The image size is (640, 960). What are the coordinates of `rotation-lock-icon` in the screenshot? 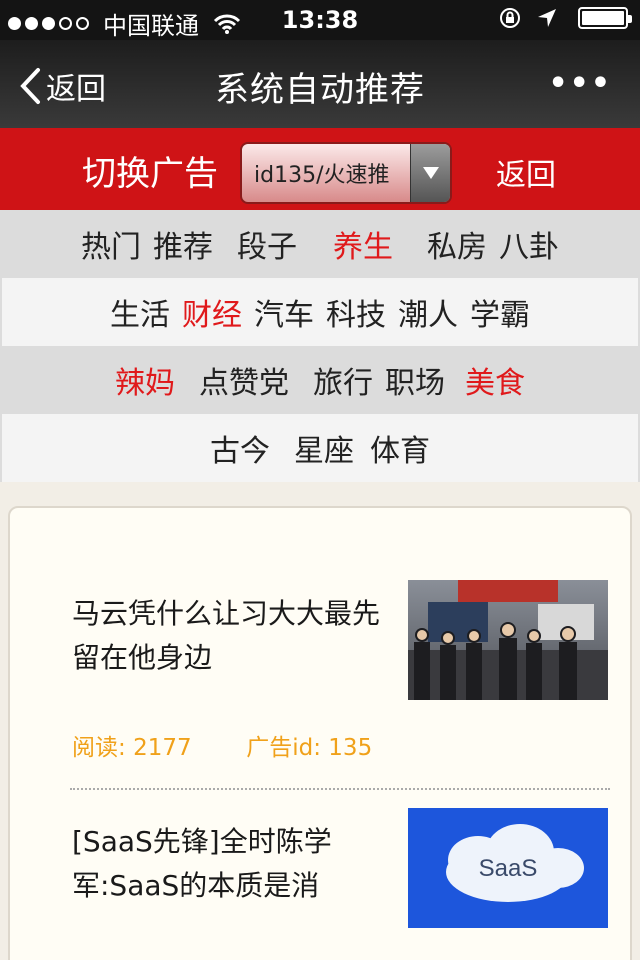 It's located at (510, 18).